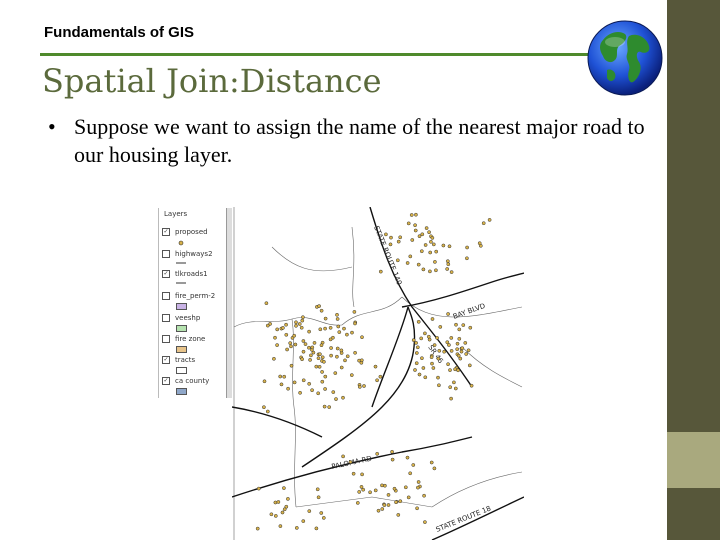 Image resolution: width=720 pixels, height=540 pixels. Describe the element at coordinates (185, 381) in the screenshot. I see `legend-item-county: ✓ ca county` at that location.